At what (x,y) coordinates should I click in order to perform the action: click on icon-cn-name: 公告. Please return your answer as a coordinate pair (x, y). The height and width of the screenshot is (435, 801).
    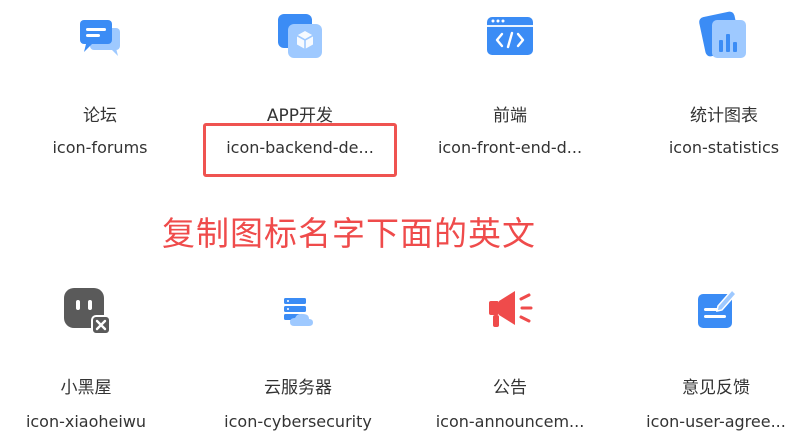
    Looking at the image, I should click on (510, 388).